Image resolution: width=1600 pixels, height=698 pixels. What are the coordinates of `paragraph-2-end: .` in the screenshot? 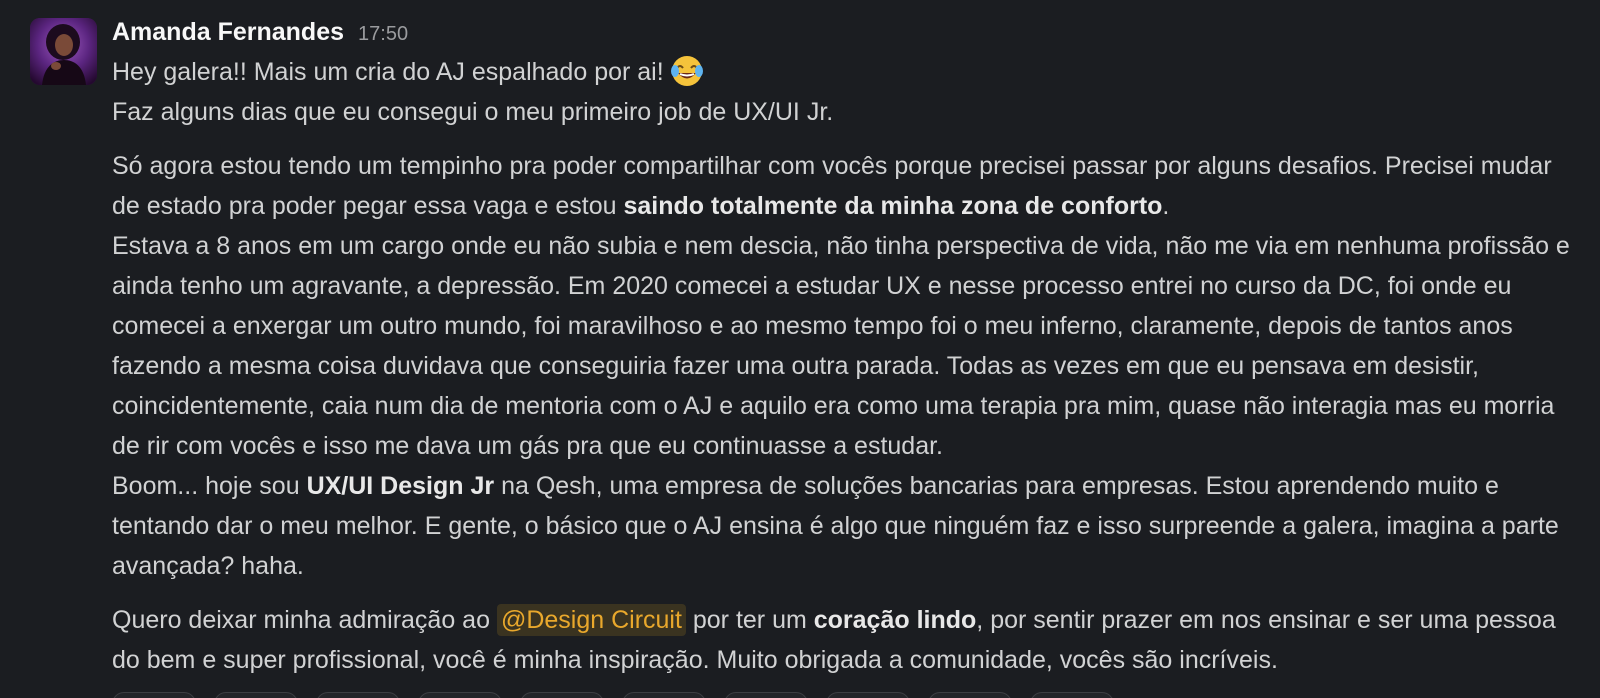 It's located at (1166, 206).